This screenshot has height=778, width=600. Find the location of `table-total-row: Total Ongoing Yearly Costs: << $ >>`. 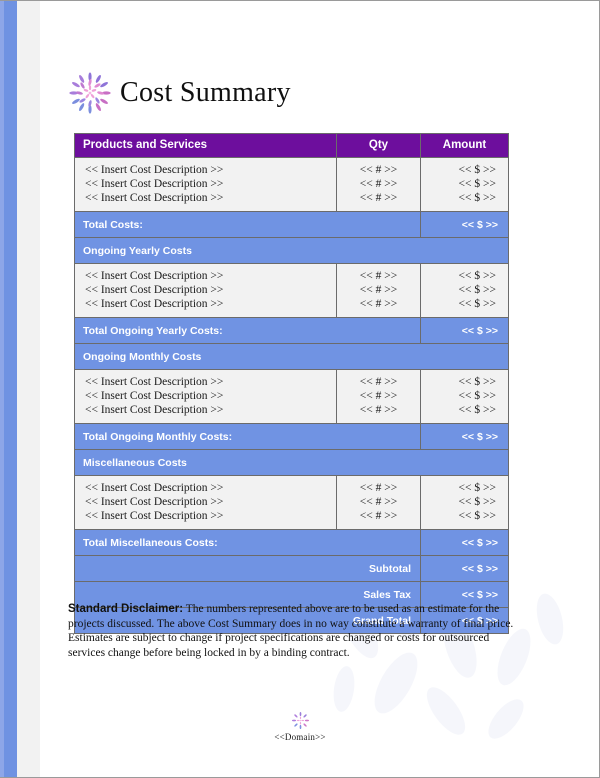

table-total-row: Total Ongoing Yearly Costs: << $ >> is located at coordinates (291, 330).